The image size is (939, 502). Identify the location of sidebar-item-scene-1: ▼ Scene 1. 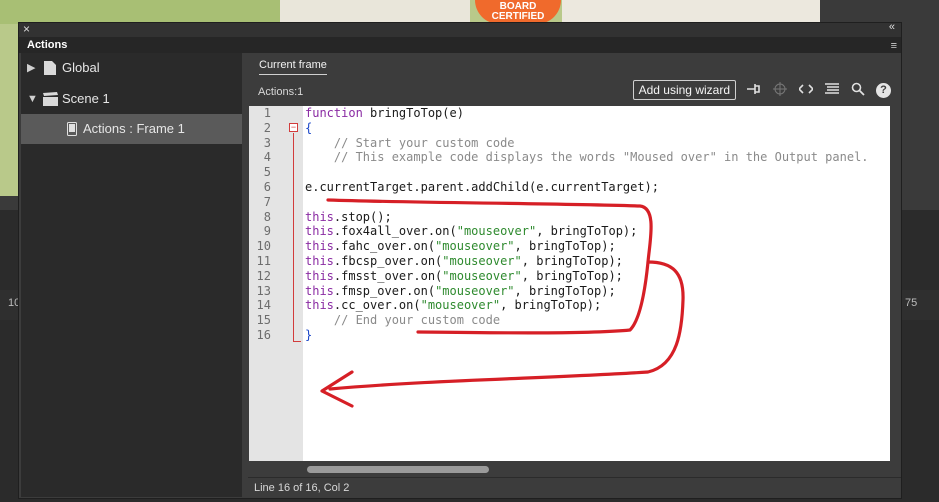
(131, 99).